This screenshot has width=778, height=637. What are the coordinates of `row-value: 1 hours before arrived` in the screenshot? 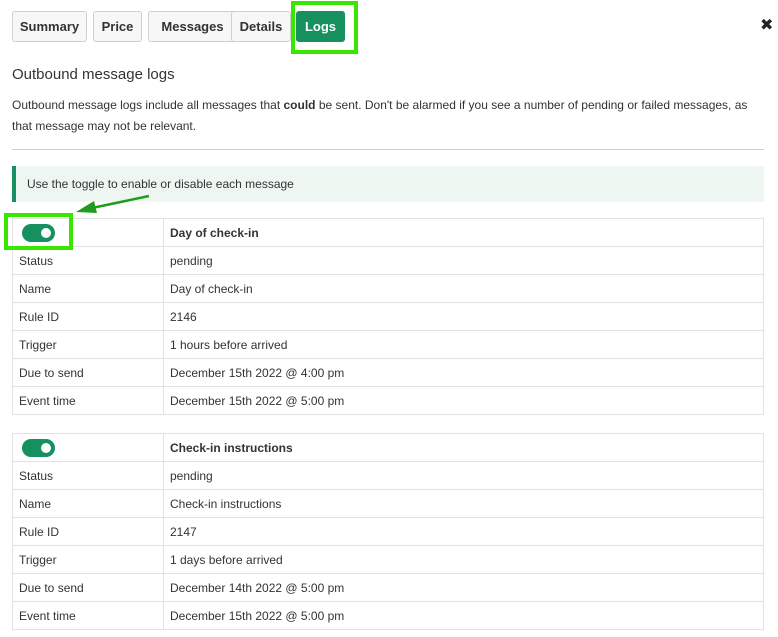 It's located at (463, 344).